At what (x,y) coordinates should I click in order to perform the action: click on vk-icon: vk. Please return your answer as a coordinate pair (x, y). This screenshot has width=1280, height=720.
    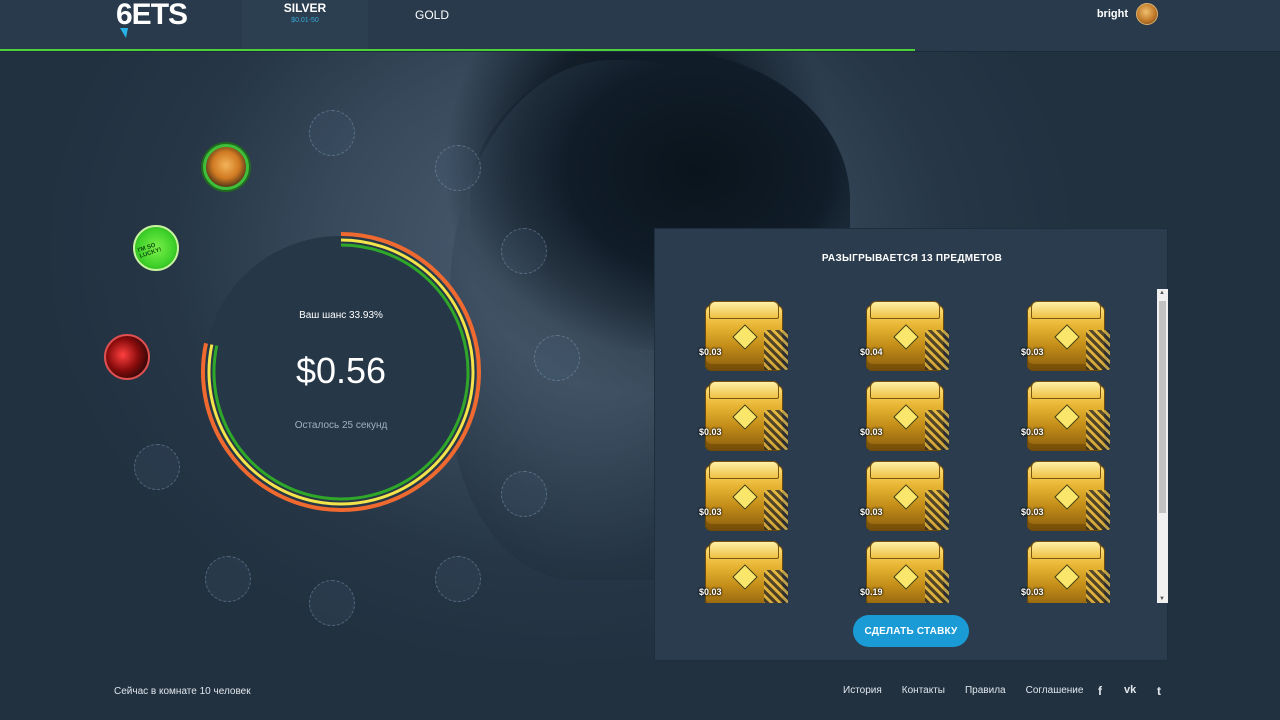
    Looking at the image, I should click on (1130, 690).